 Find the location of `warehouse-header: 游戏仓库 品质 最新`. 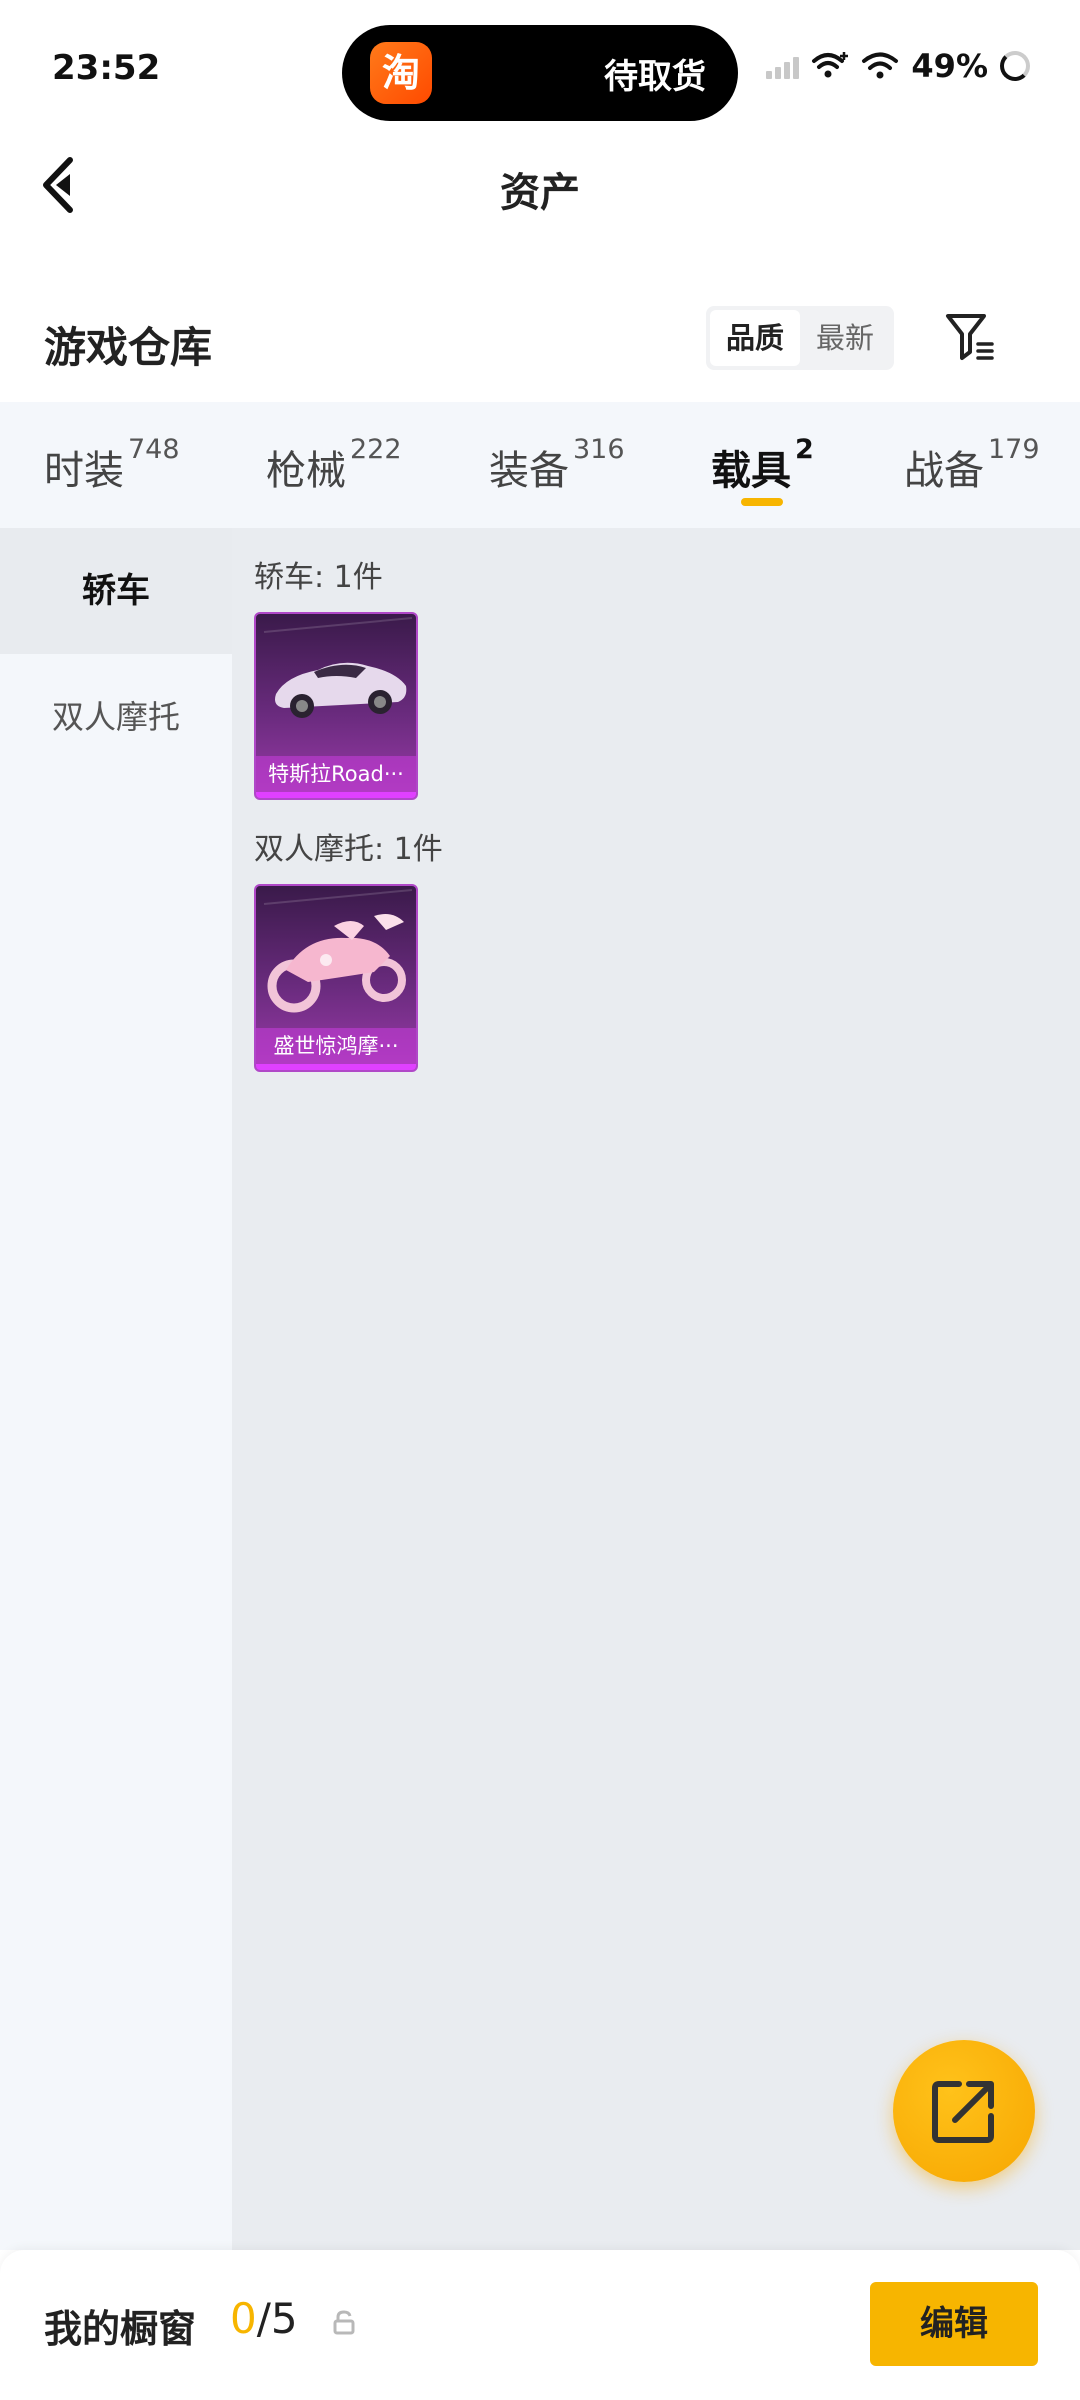

warehouse-header: 游戏仓库 品质 最新 is located at coordinates (540, 345).